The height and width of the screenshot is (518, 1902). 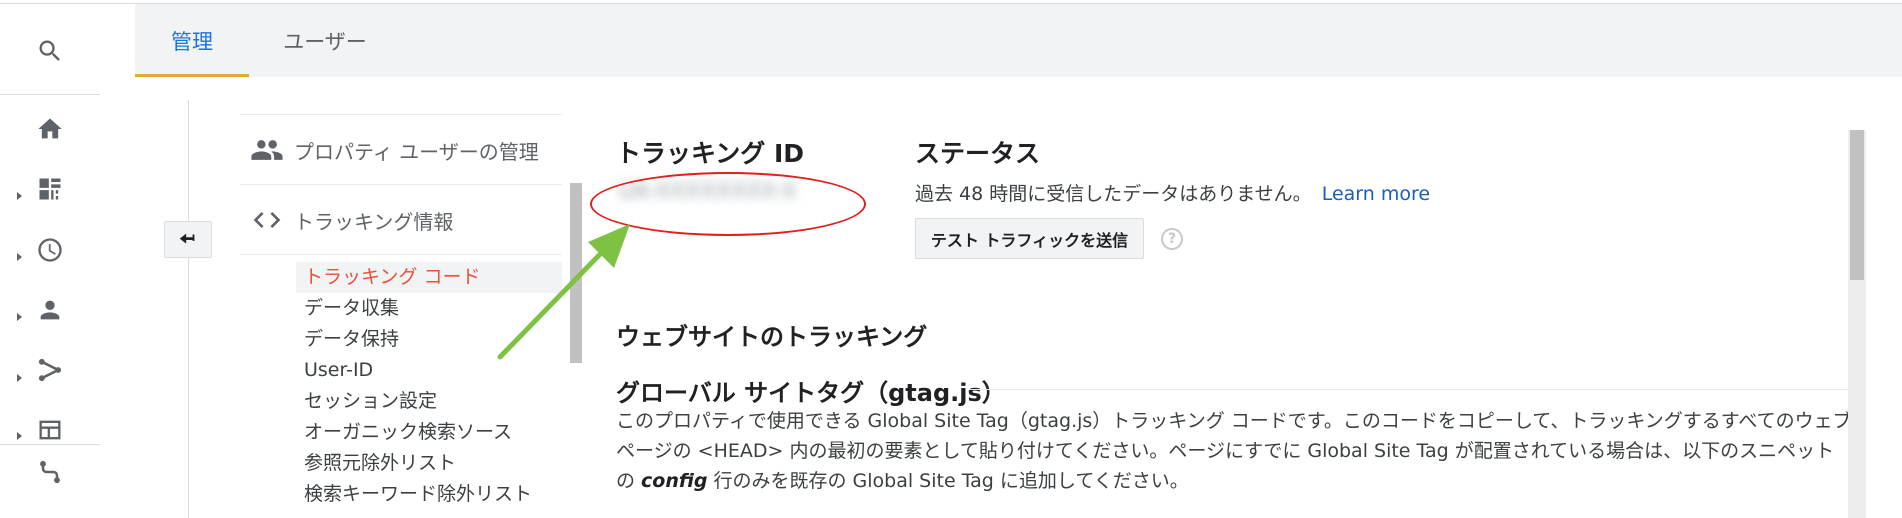 I want to click on back-arrow-icon, so click(x=187, y=238).